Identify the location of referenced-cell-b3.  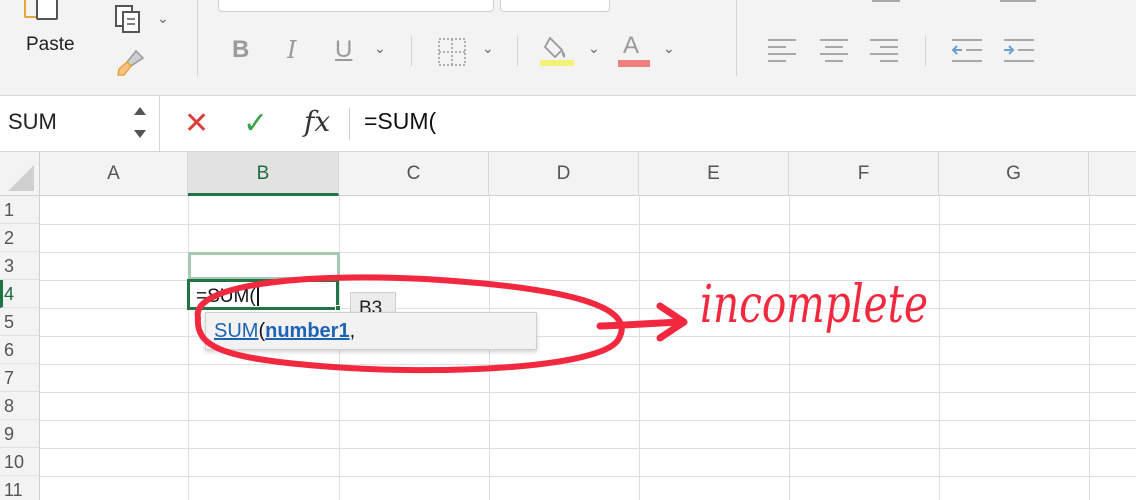
(264, 266).